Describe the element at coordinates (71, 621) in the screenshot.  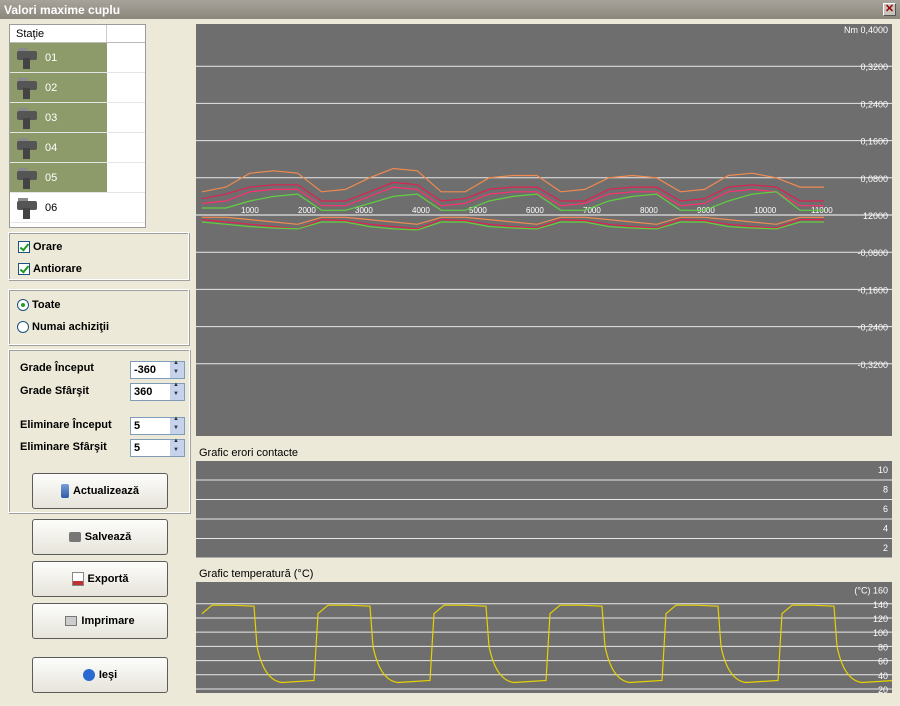
I see `printer-icon` at that location.